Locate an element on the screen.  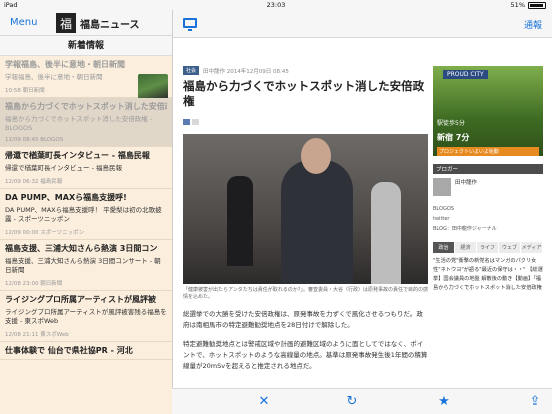
tab-economy: 経済 is located at coordinates (466, 247).